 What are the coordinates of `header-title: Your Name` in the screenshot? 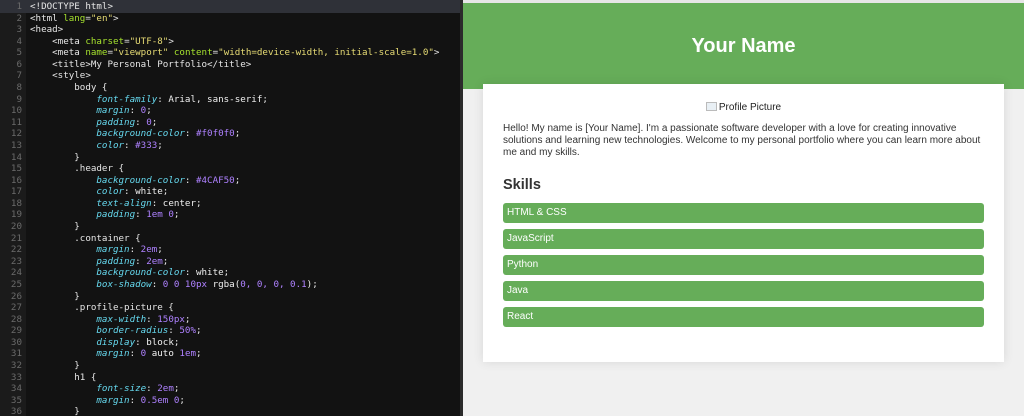 It's located at (743, 45).